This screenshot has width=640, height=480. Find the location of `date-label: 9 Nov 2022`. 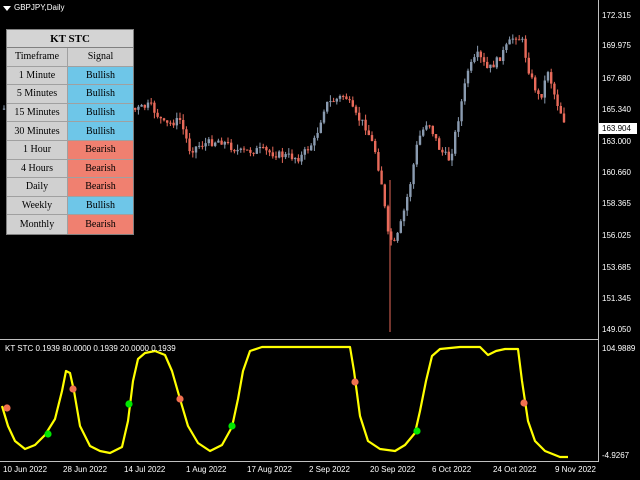

date-label: 9 Nov 2022 is located at coordinates (575, 469).